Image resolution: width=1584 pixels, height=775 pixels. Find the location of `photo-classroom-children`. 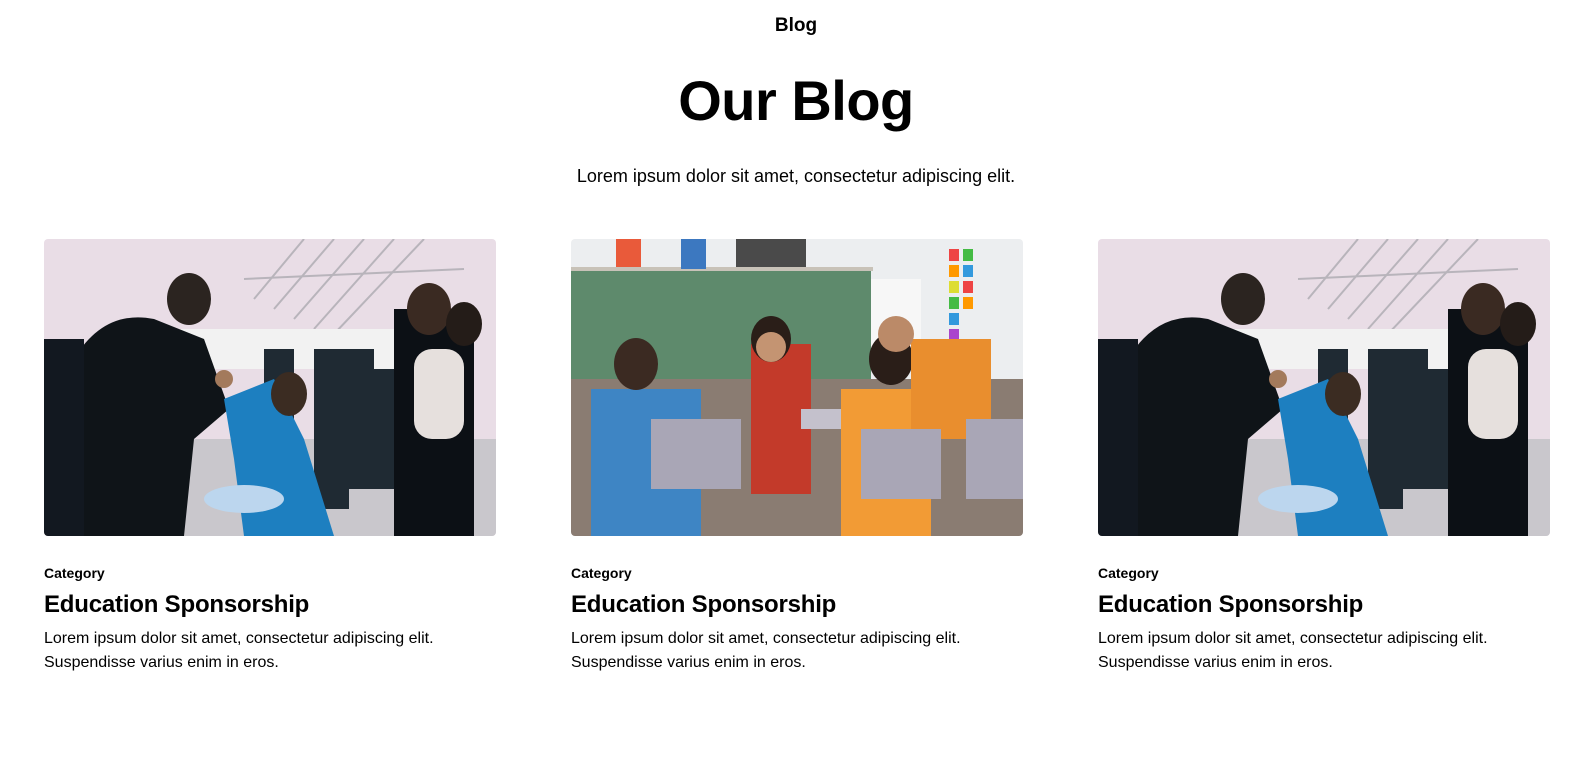

photo-classroom-children is located at coordinates (797, 387).